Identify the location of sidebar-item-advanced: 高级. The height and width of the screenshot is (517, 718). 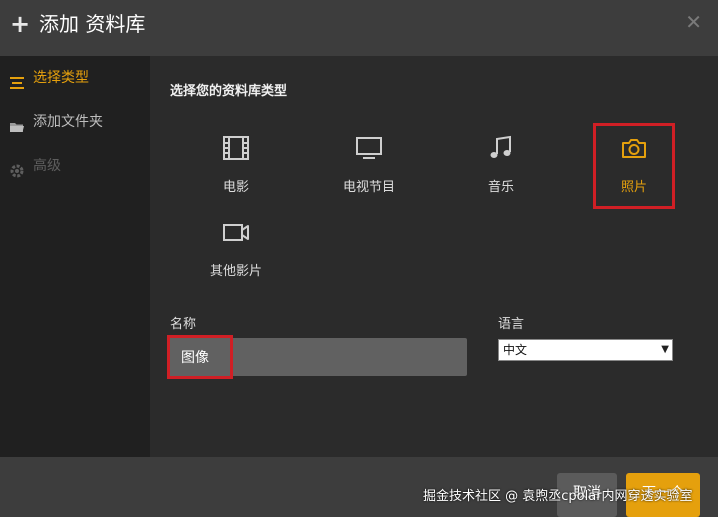
(75, 166).